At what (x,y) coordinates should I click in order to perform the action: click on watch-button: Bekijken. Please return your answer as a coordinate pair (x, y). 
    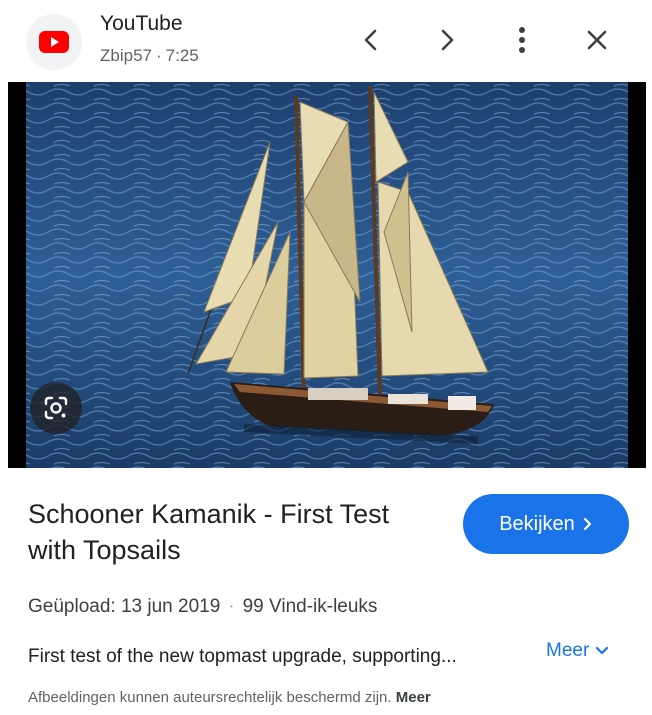
    Looking at the image, I should click on (546, 524).